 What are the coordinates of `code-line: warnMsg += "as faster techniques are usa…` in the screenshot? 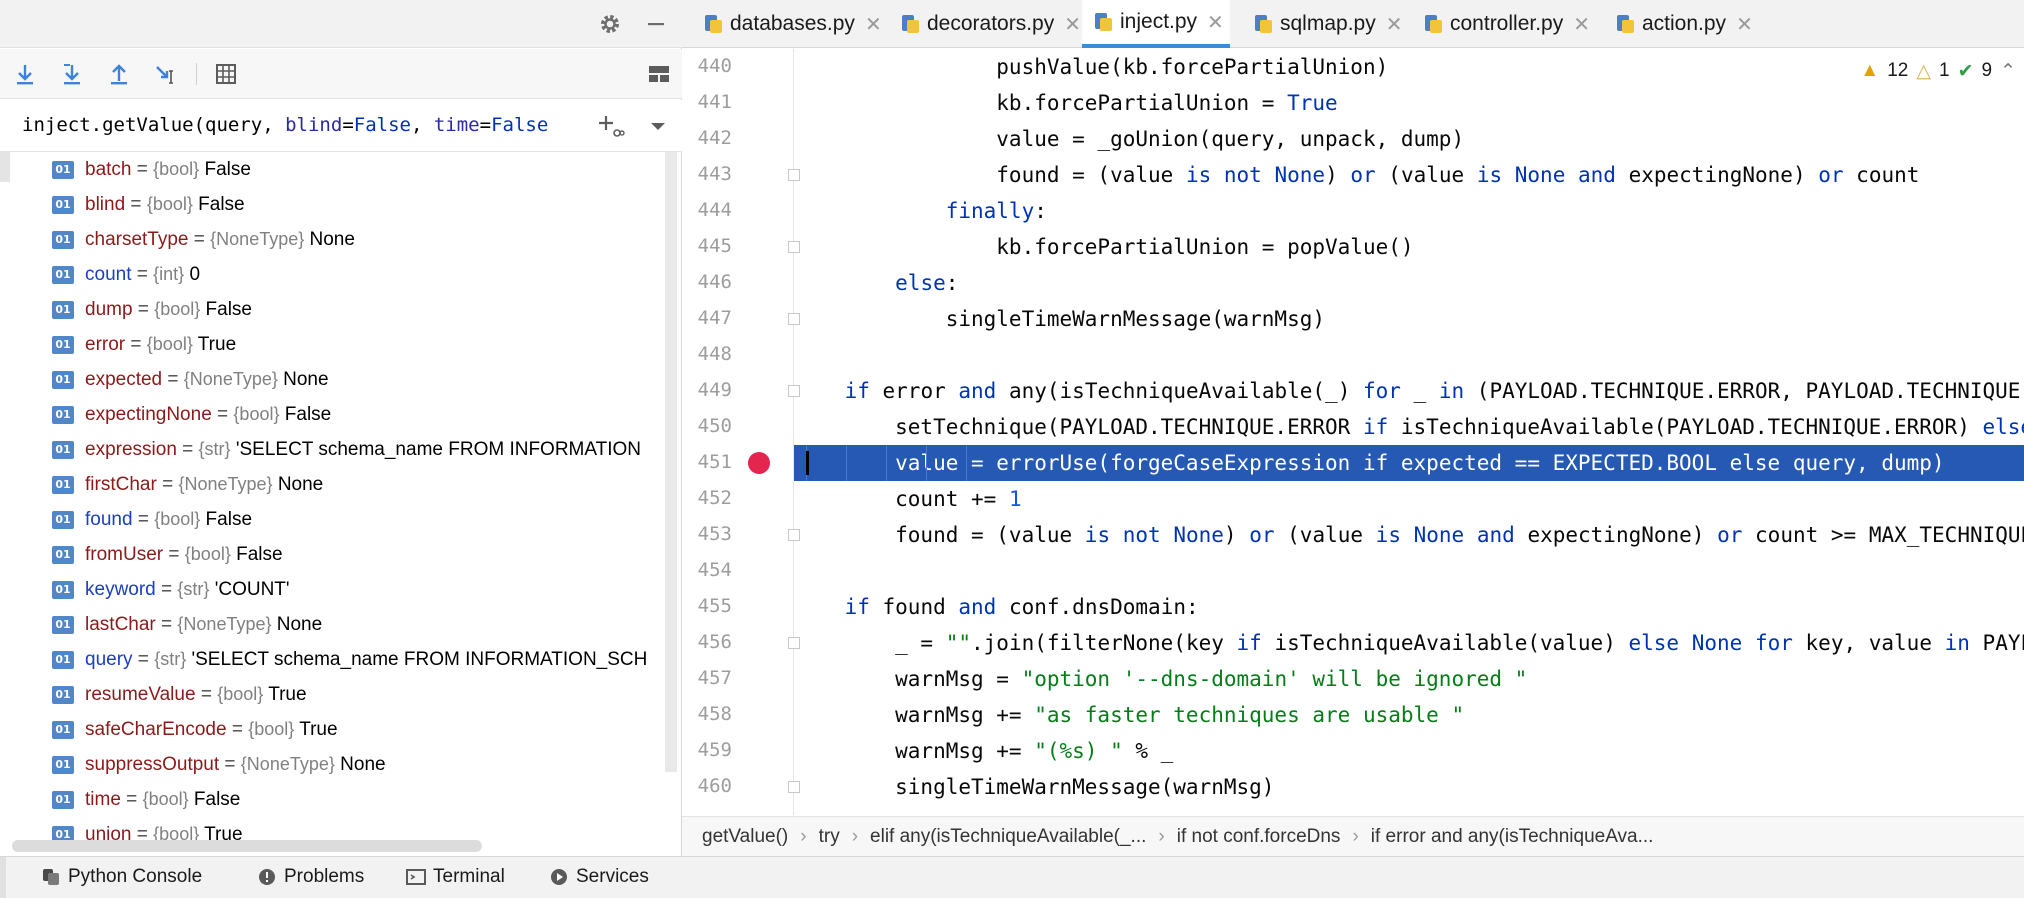 It's located at (1409, 715).